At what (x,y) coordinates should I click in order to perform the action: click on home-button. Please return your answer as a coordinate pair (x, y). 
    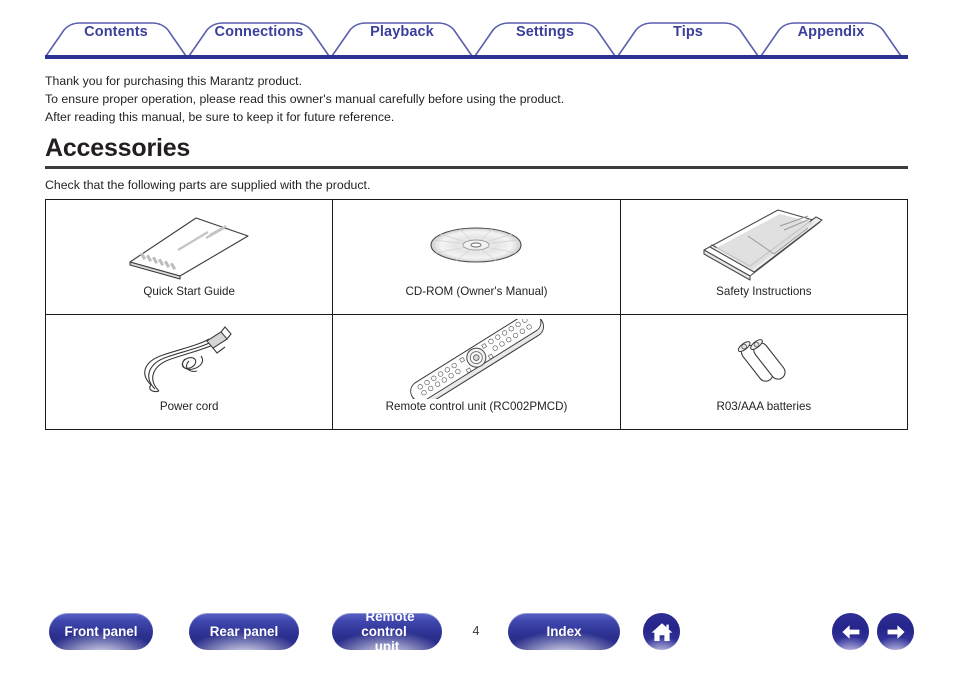
    Looking at the image, I should click on (661, 631).